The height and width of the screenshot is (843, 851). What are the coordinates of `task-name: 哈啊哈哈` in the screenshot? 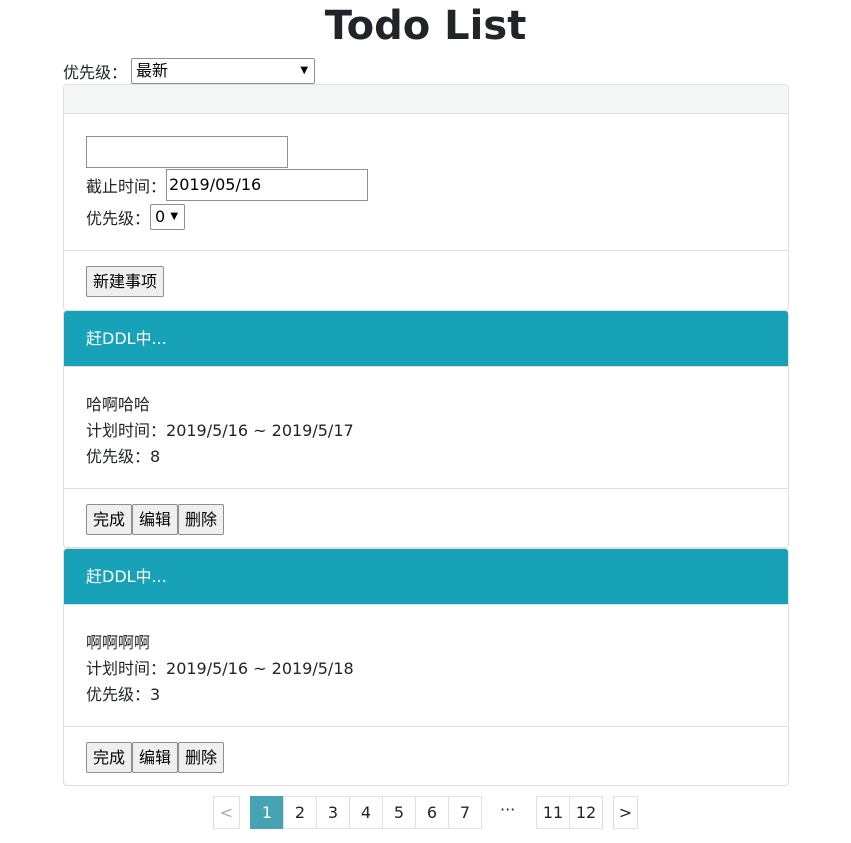 It's located at (118, 404).